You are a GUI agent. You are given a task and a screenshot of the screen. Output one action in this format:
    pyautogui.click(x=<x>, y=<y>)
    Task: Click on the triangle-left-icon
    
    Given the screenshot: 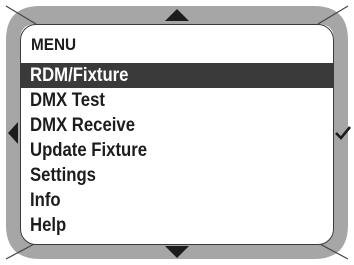 What is the action you would take?
    pyautogui.click(x=13, y=133)
    